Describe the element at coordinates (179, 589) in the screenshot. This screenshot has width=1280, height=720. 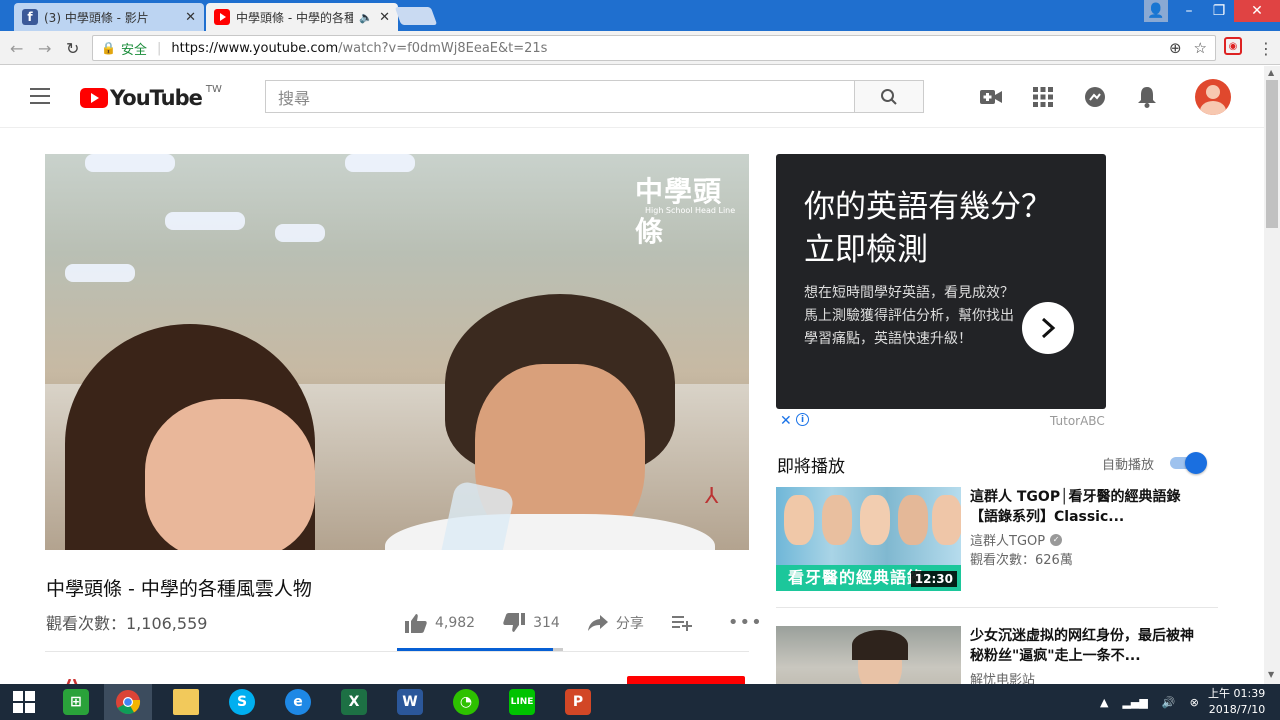
I see `video-title: 中學頭條 - 中學的各種風雲人物` at that location.